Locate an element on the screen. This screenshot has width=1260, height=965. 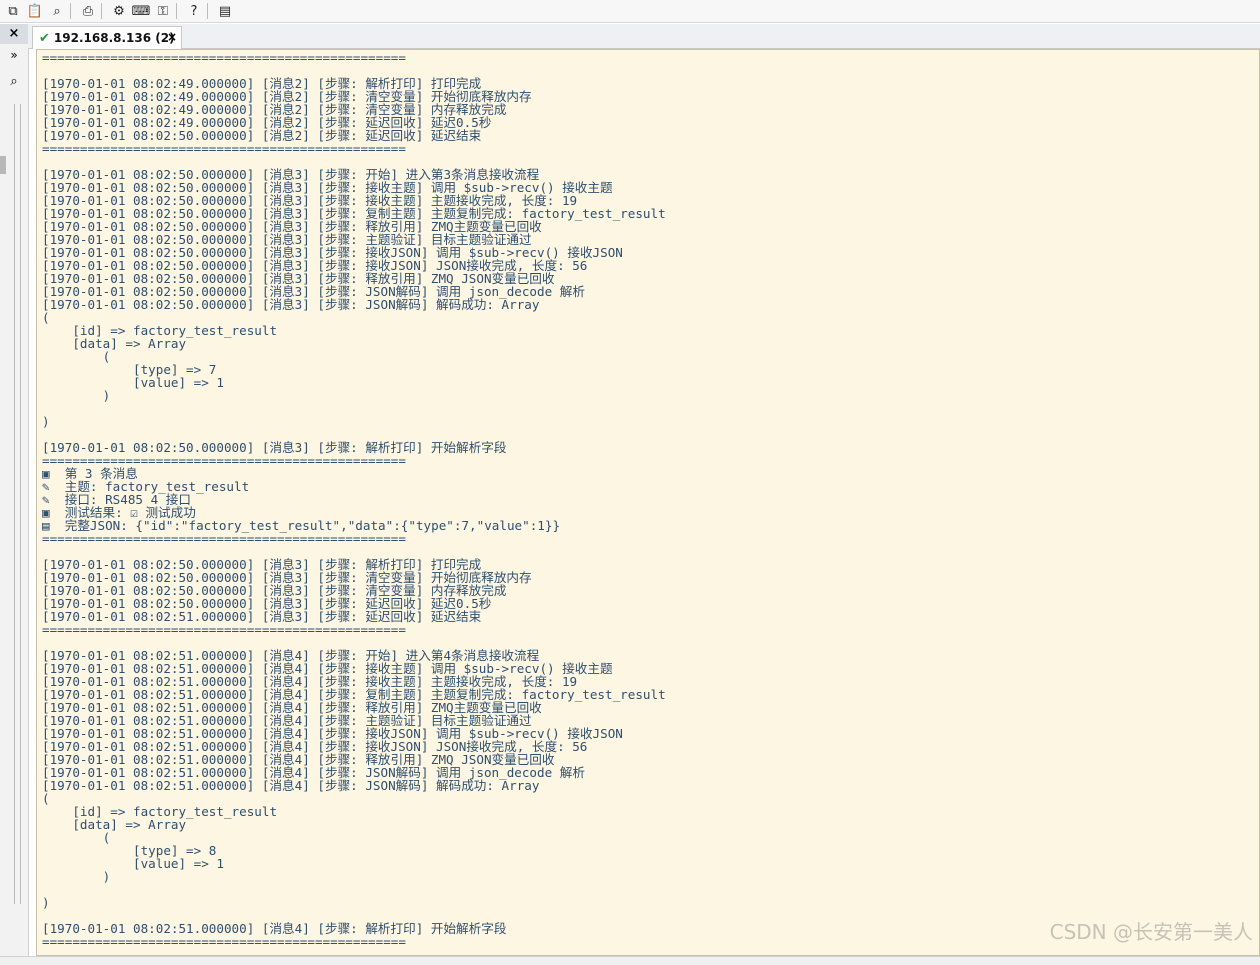
terminal-line: [type] => 7 is located at coordinates (129, 369).